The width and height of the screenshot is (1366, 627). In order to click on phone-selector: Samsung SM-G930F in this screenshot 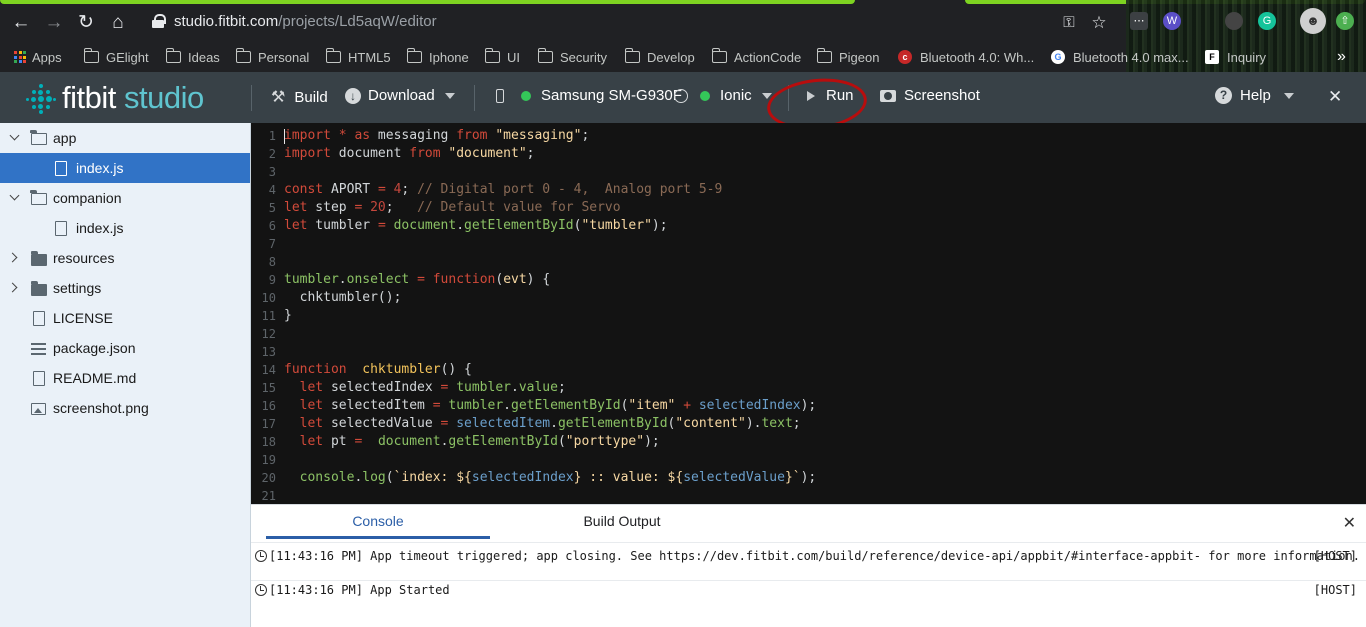, I will do `click(589, 95)`.